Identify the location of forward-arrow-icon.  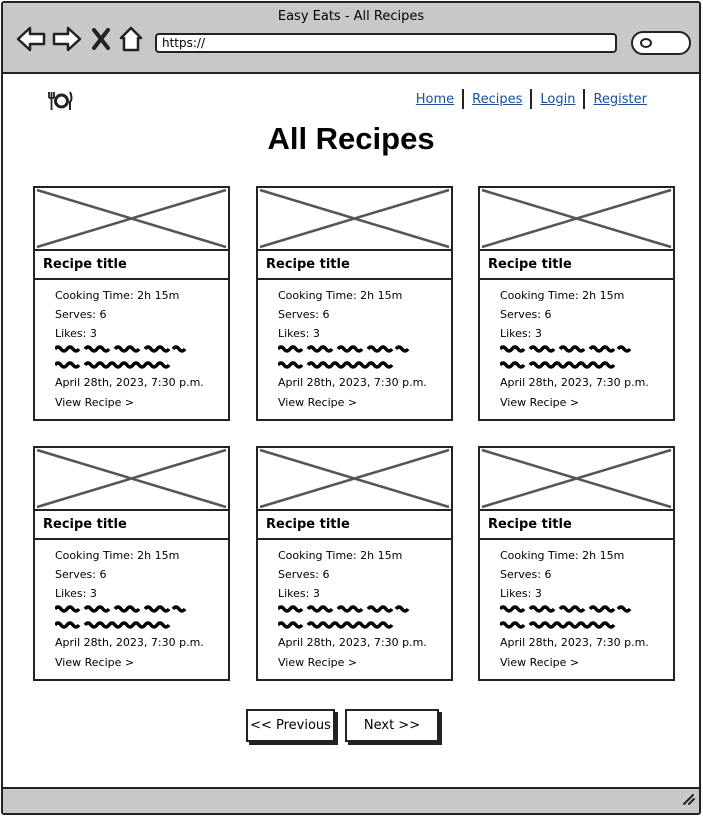
(67, 39).